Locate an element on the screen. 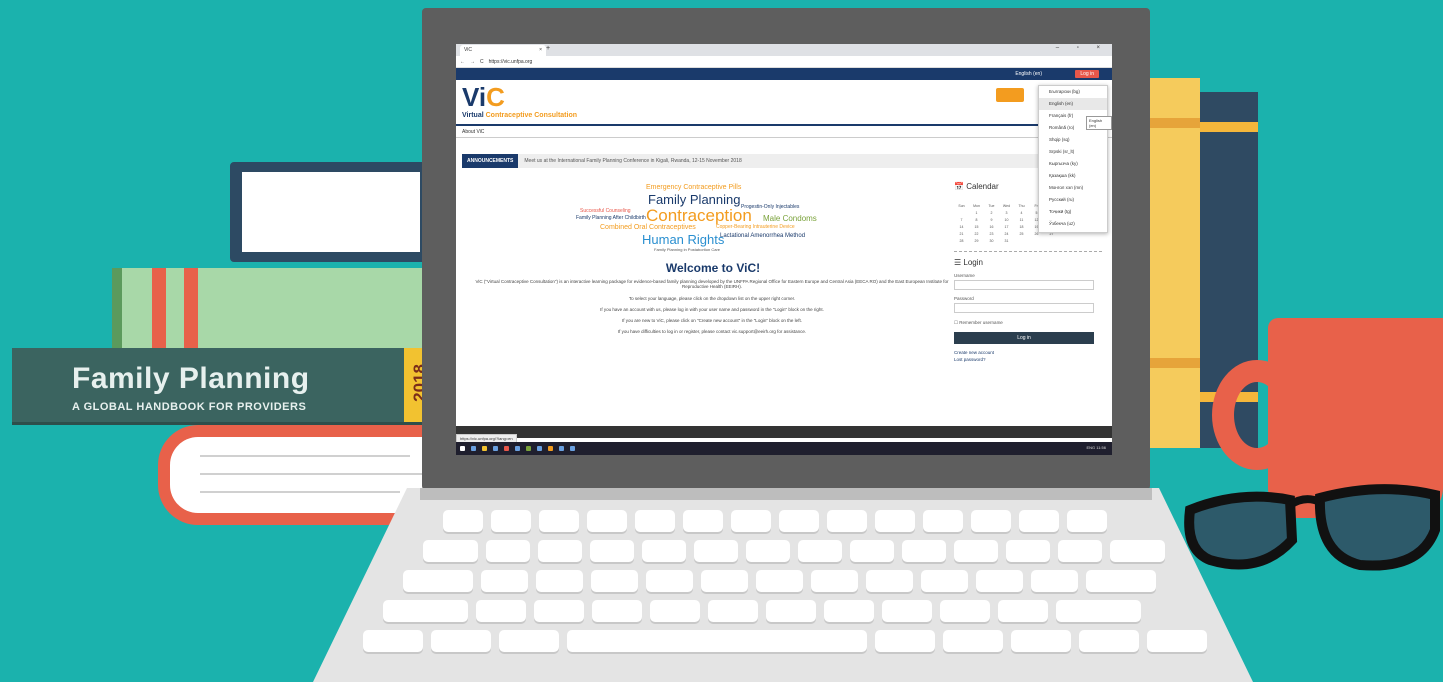 Image resolution: width=1443 pixels, height=682 pixels. site-footer is located at coordinates (784, 432).